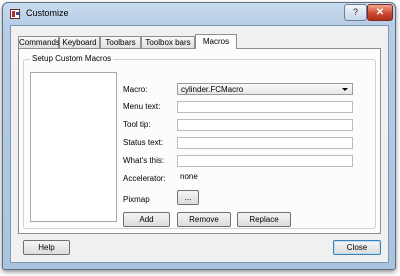 This screenshot has width=400, height=276. What do you see at coordinates (199, 14) in the screenshot?
I see `title-bar: Customize ? ✕` at bounding box center [199, 14].